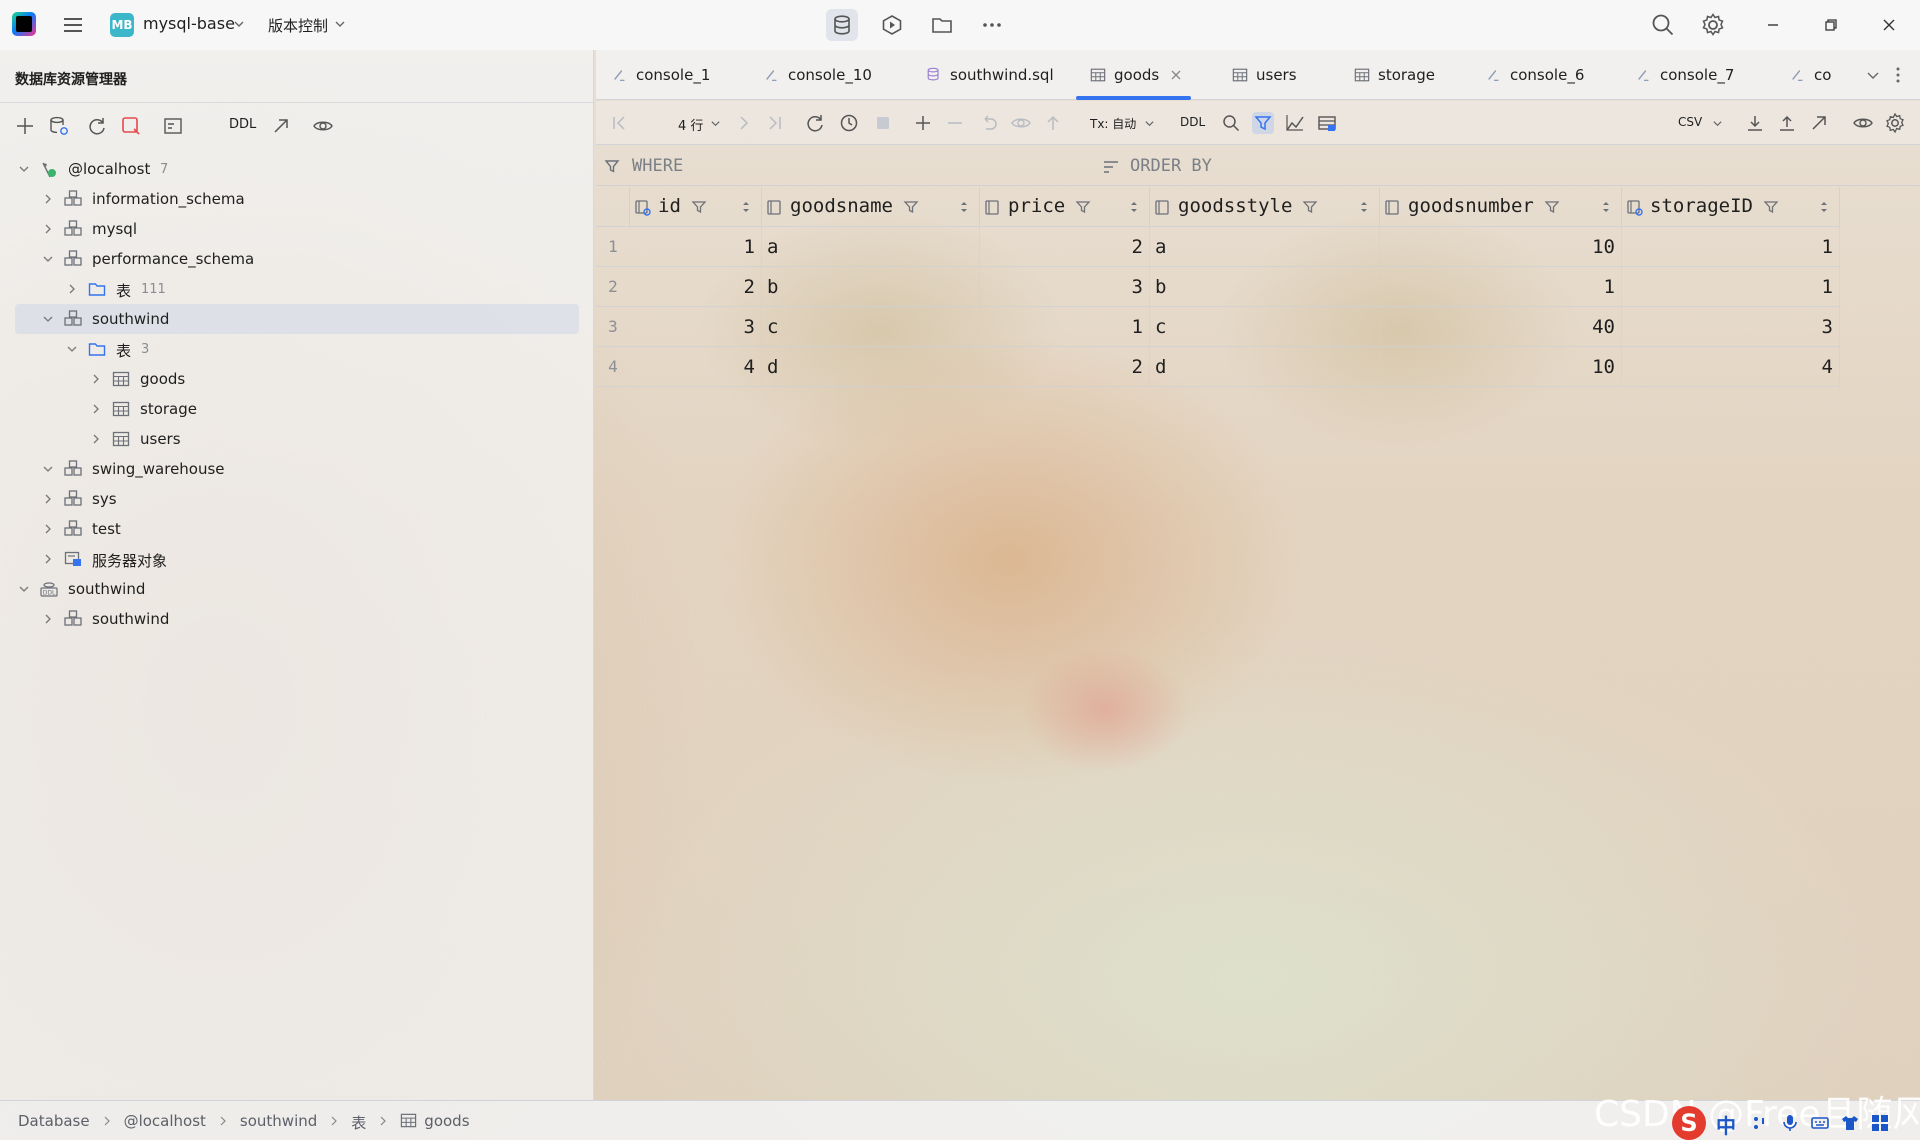  I want to click on console-panel-icon, so click(173, 126).